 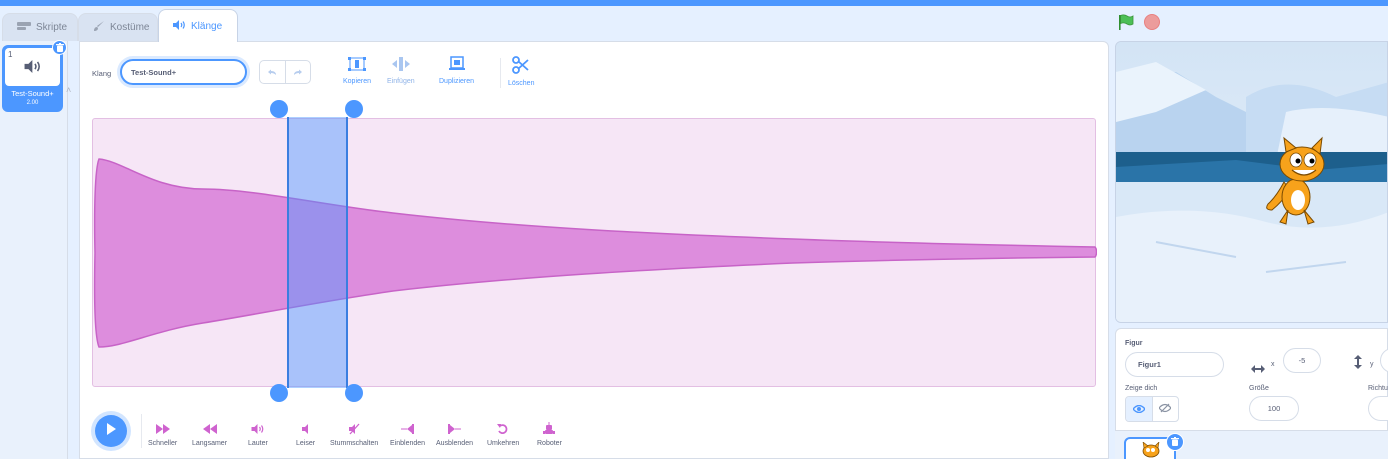 I want to click on stage, so click(x=1251, y=182).